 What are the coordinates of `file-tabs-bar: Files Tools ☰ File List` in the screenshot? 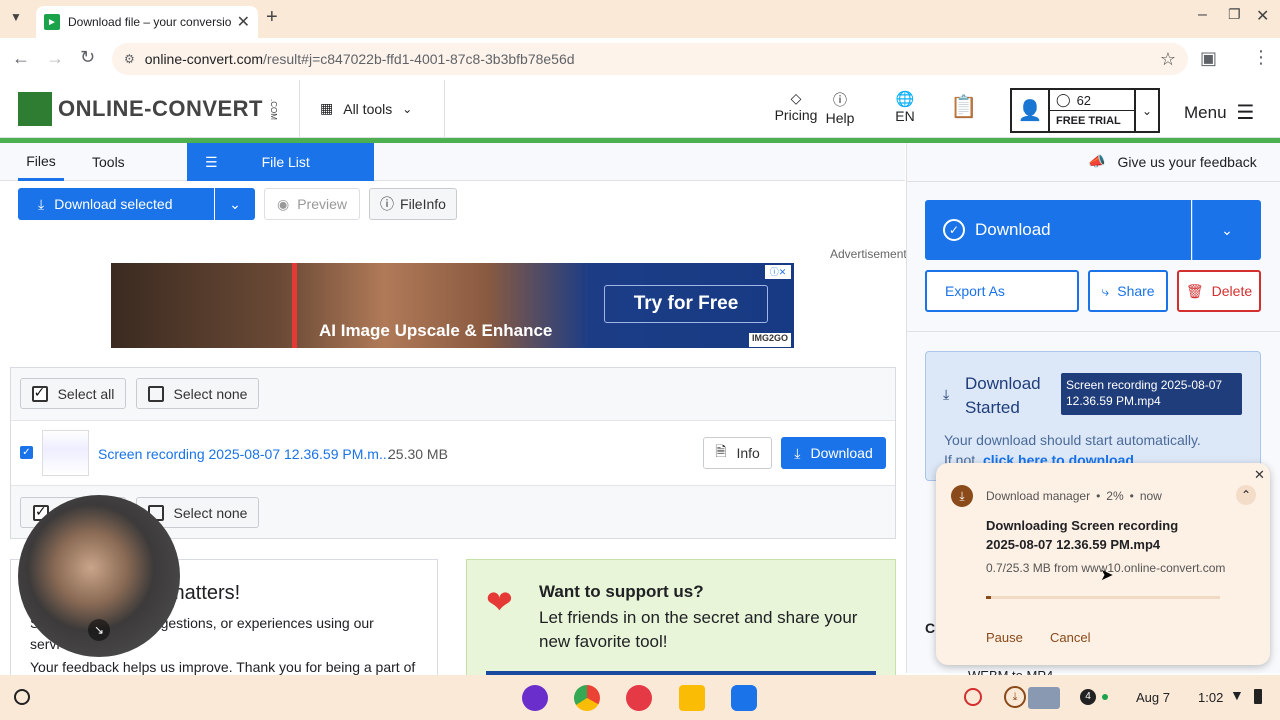 It's located at (452, 162).